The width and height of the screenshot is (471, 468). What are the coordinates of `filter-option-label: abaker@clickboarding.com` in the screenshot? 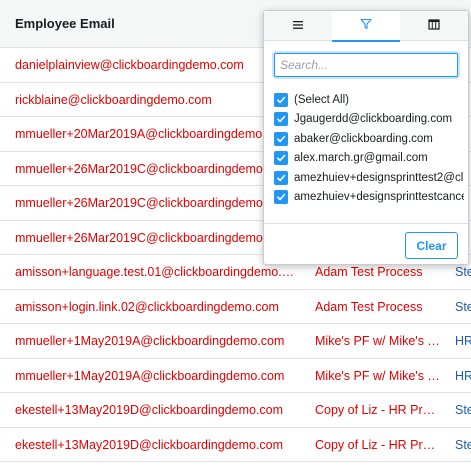 It's located at (363, 138).